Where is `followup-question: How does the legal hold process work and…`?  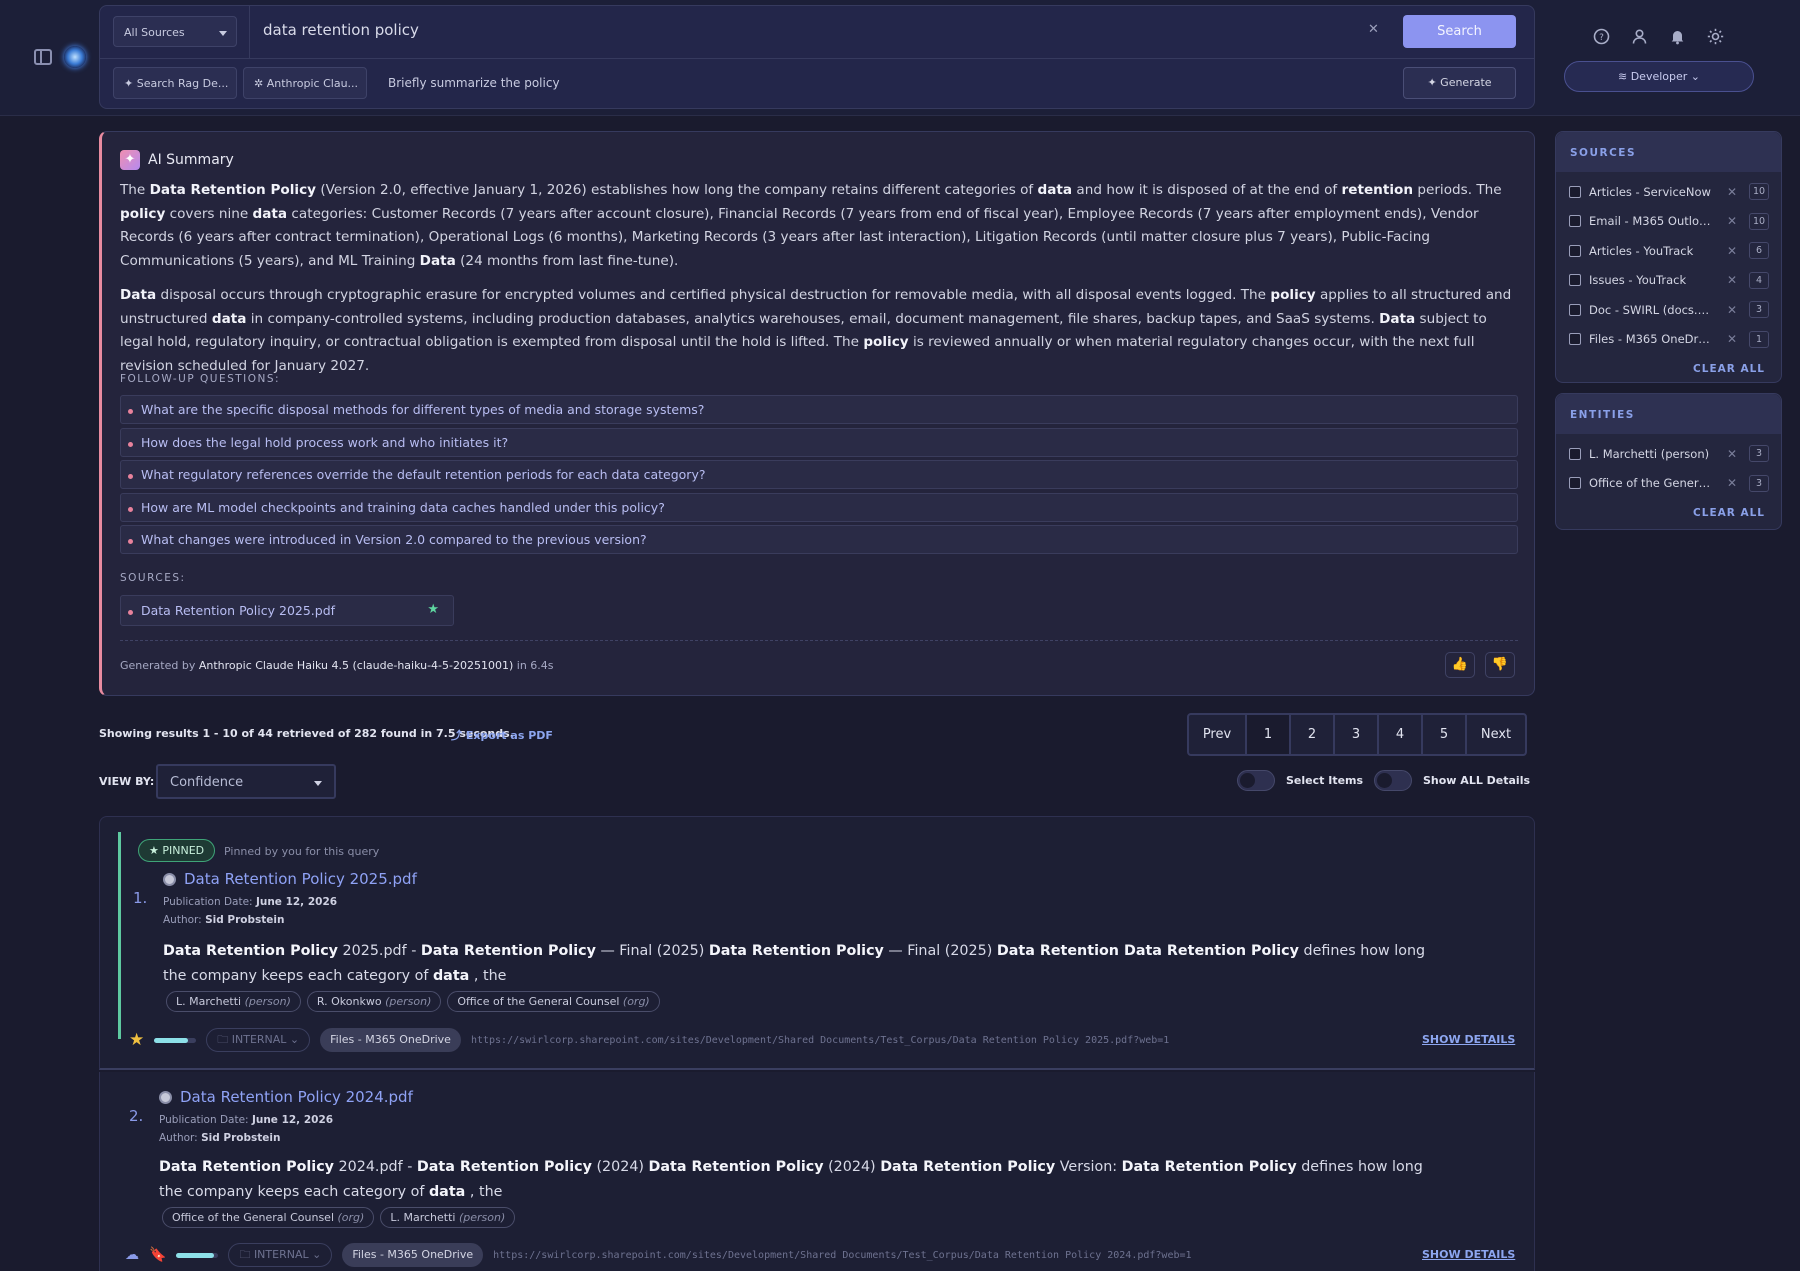 followup-question: How does the legal hold process work and… is located at coordinates (819, 442).